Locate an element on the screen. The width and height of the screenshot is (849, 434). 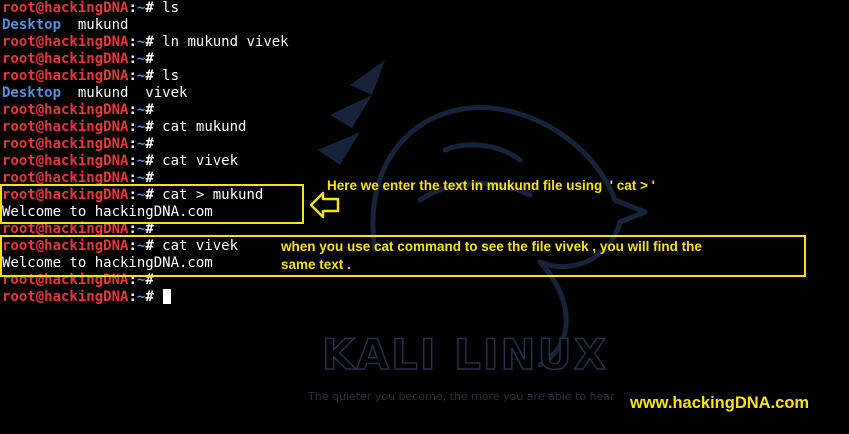
prompt-line: root@hackingDNA:~# ln mukund vivek is located at coordinates (145, 42).